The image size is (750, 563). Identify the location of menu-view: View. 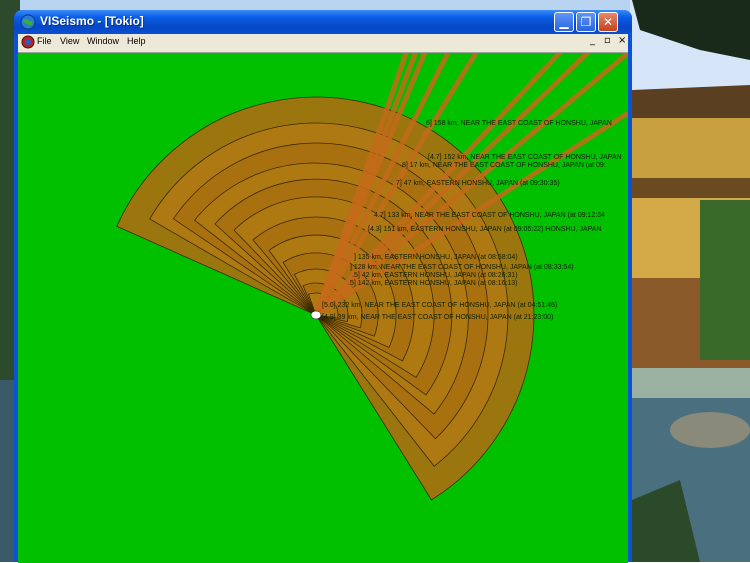
(69, 41).